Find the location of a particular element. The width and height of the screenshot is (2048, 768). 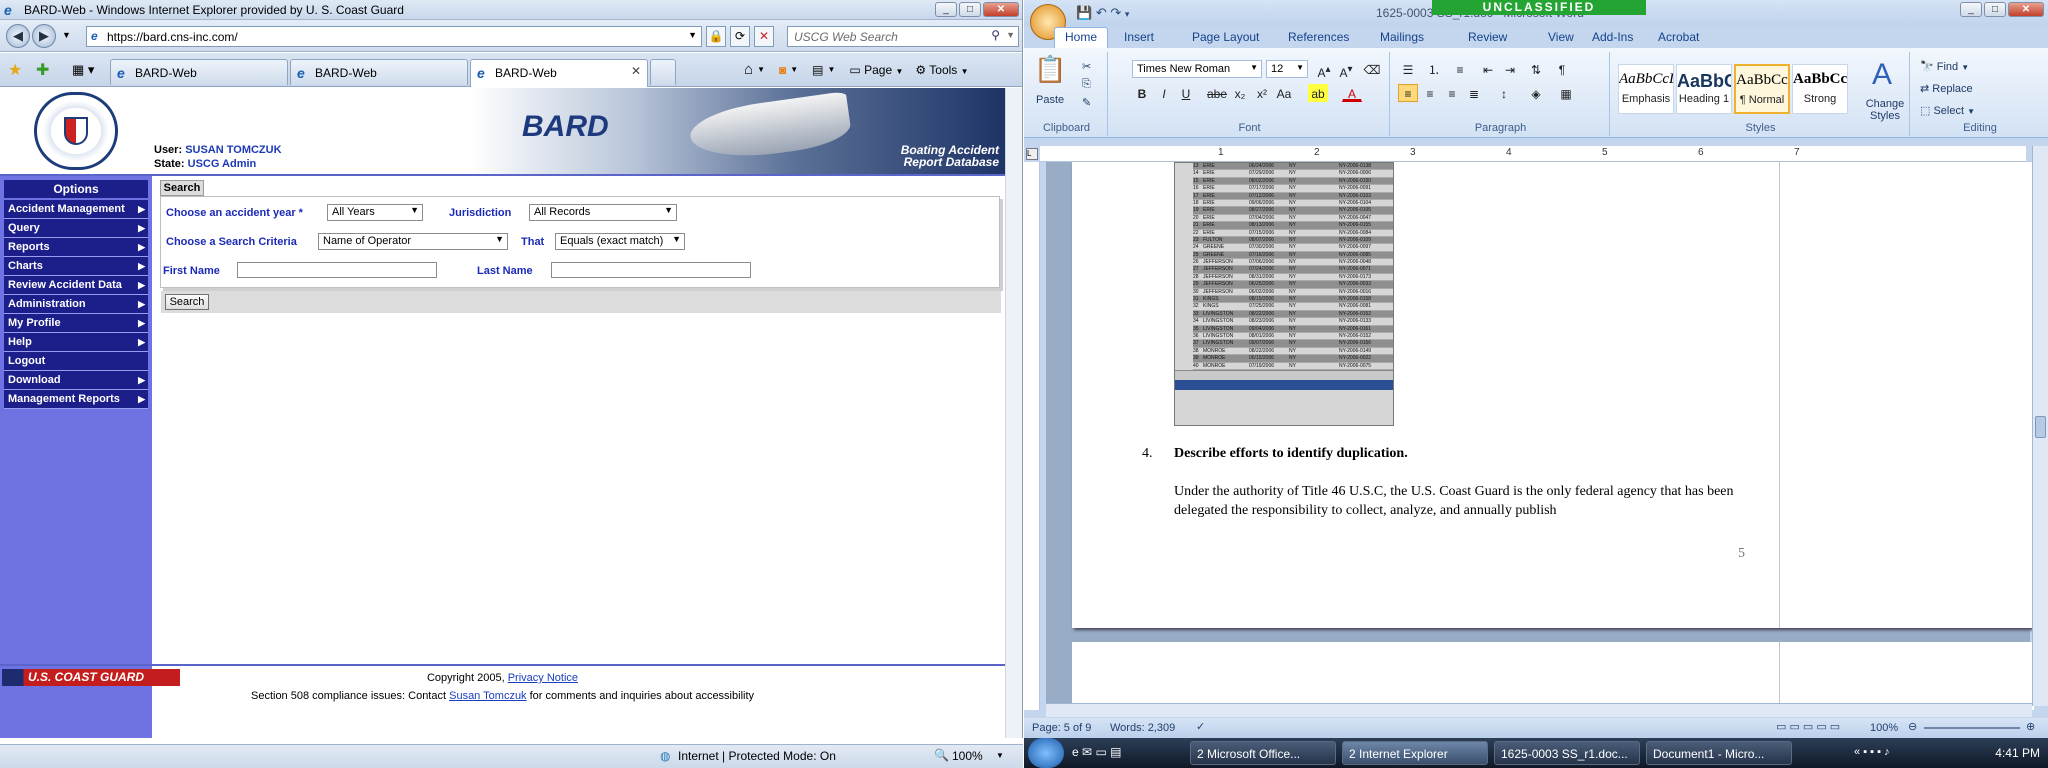

history-dropdown-icon: ▼ is located at coordinates (66, 35).